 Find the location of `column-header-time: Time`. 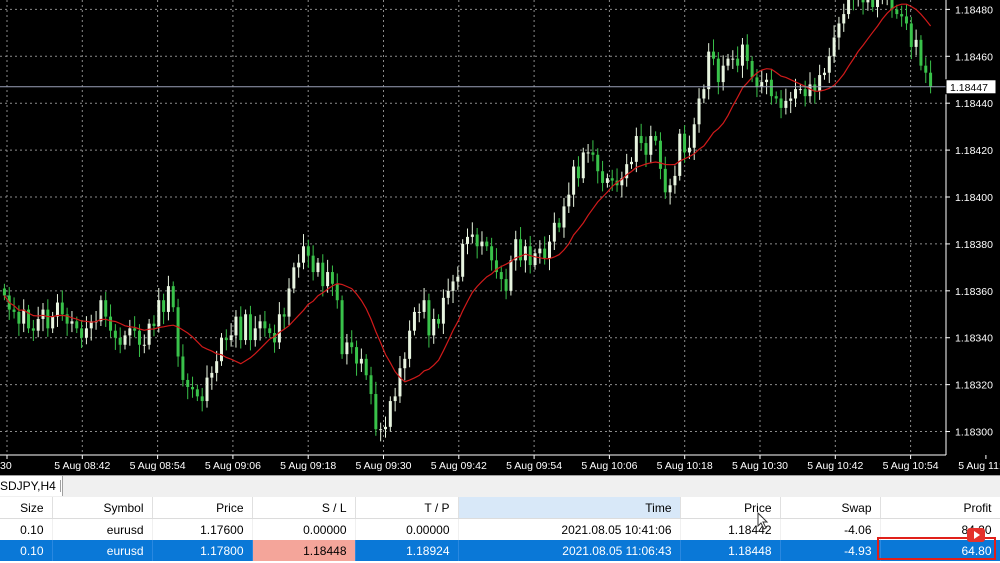

column-header-time: Time is located at coordinates (569, 508).